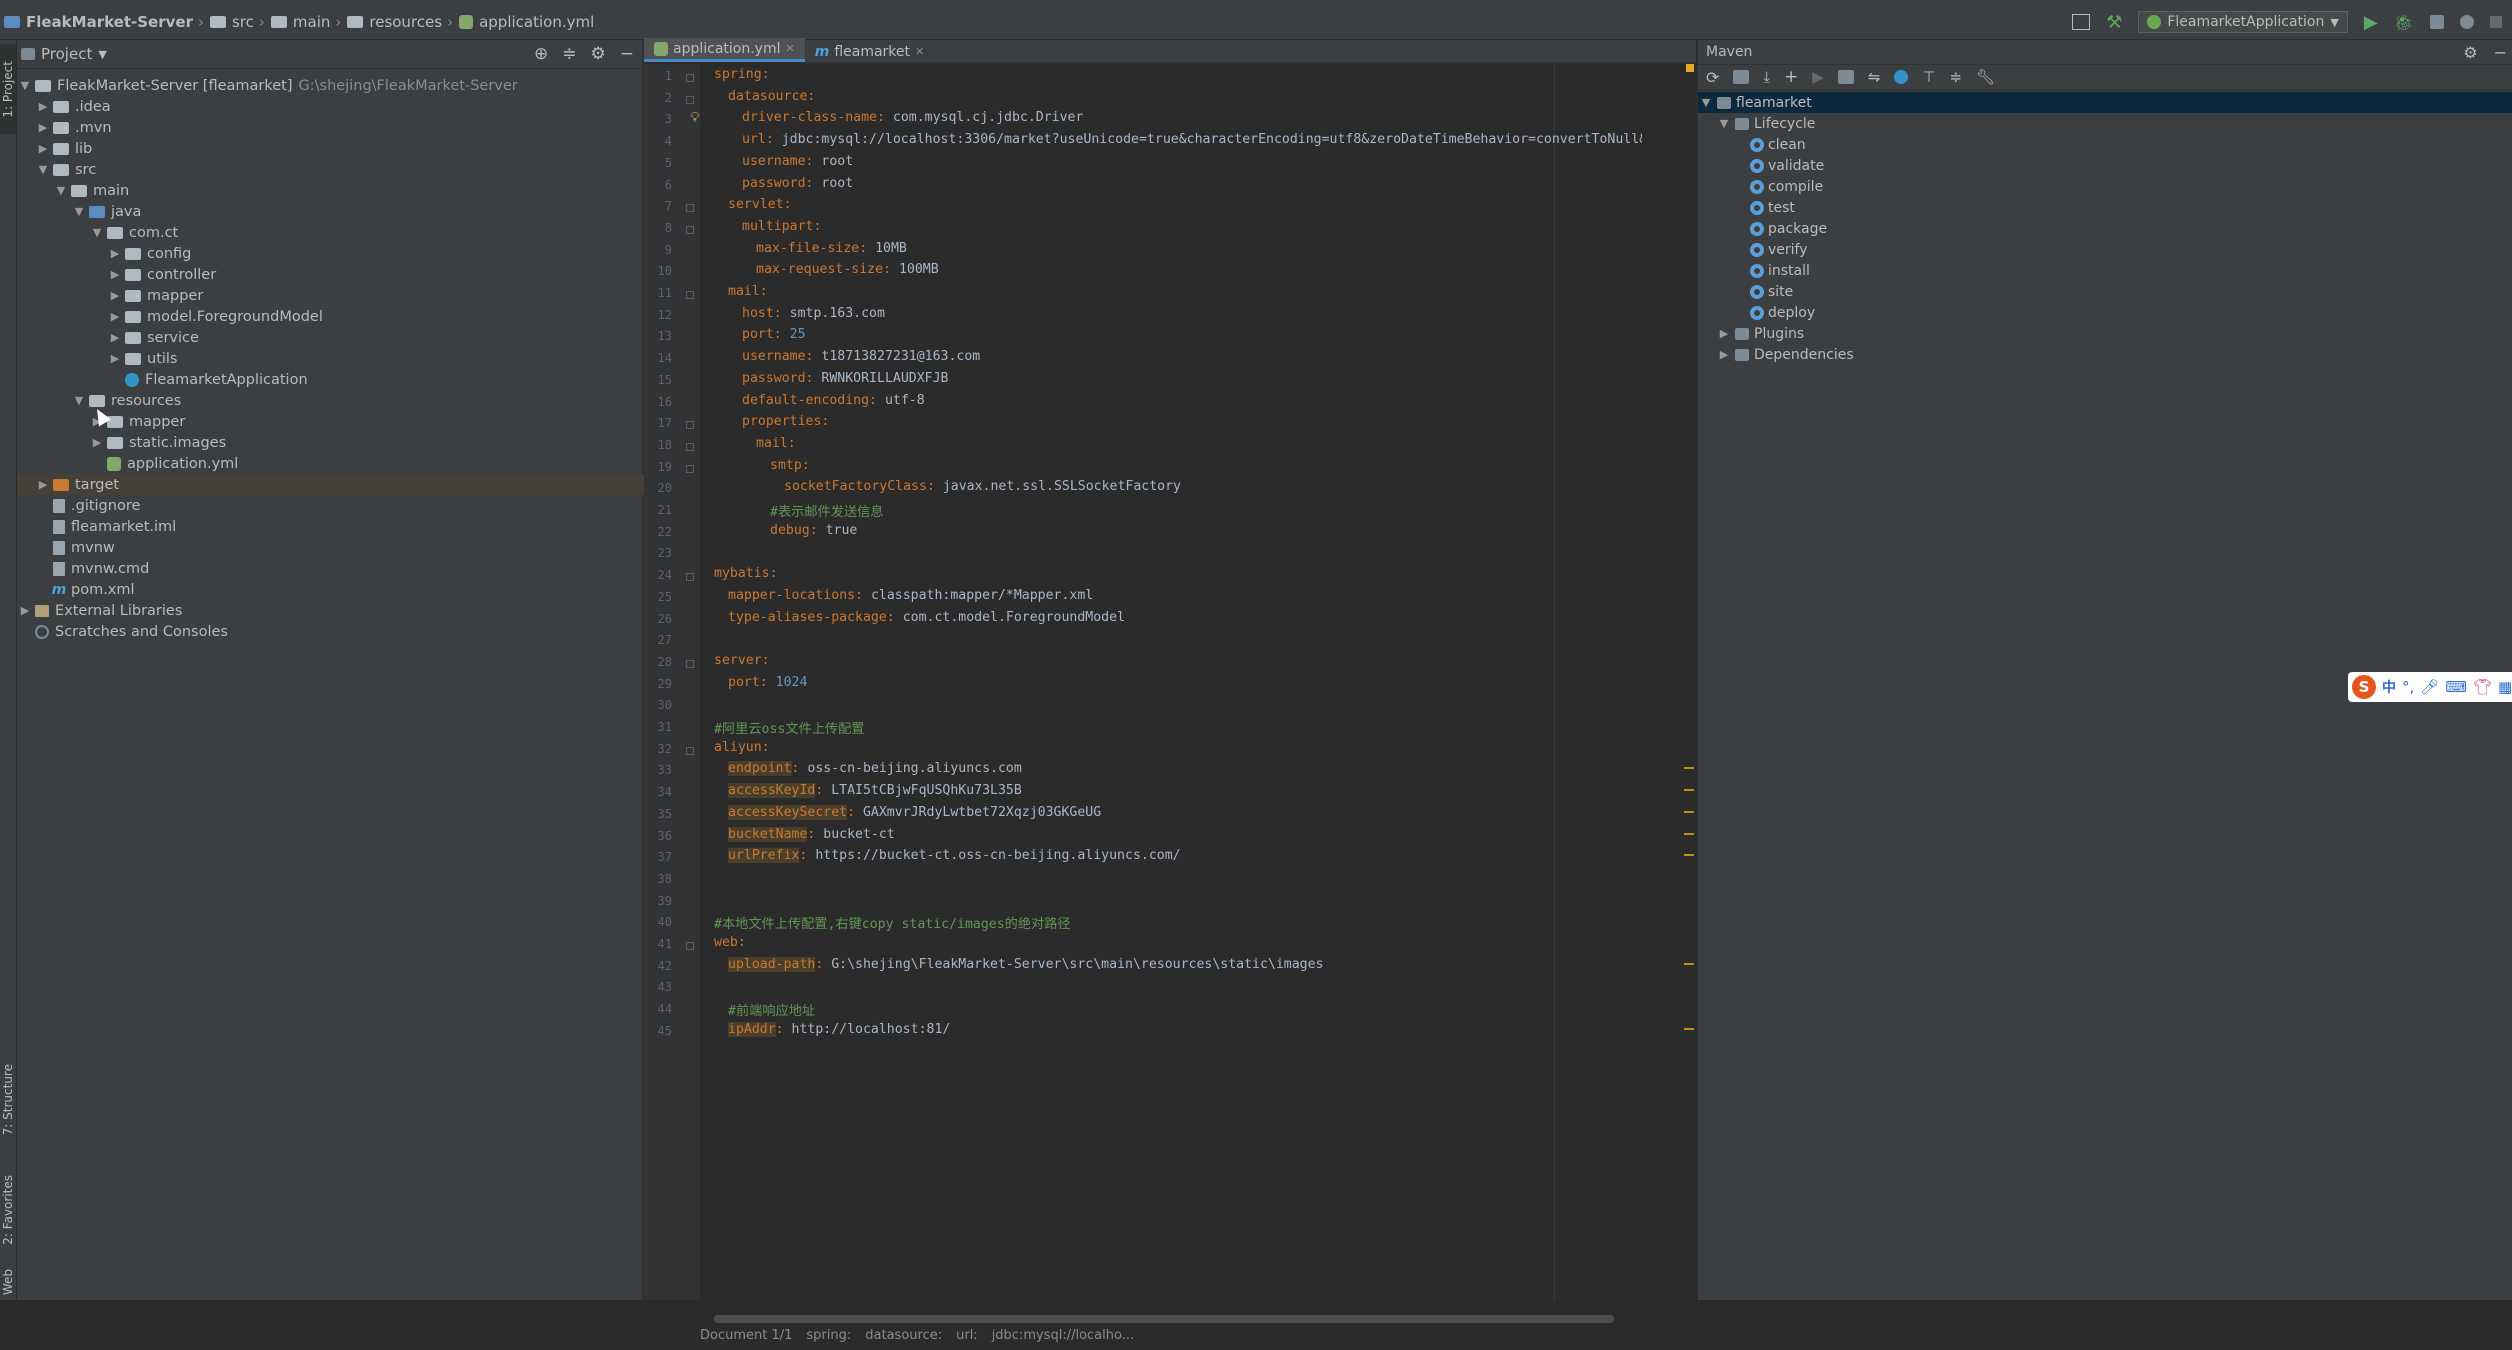 The width and height of the screenshot is (2512, 1350). Describe the element at coordinates (1928, 77) in the screenshot. I see `show-dependencies-icon: ⊤` at that location.